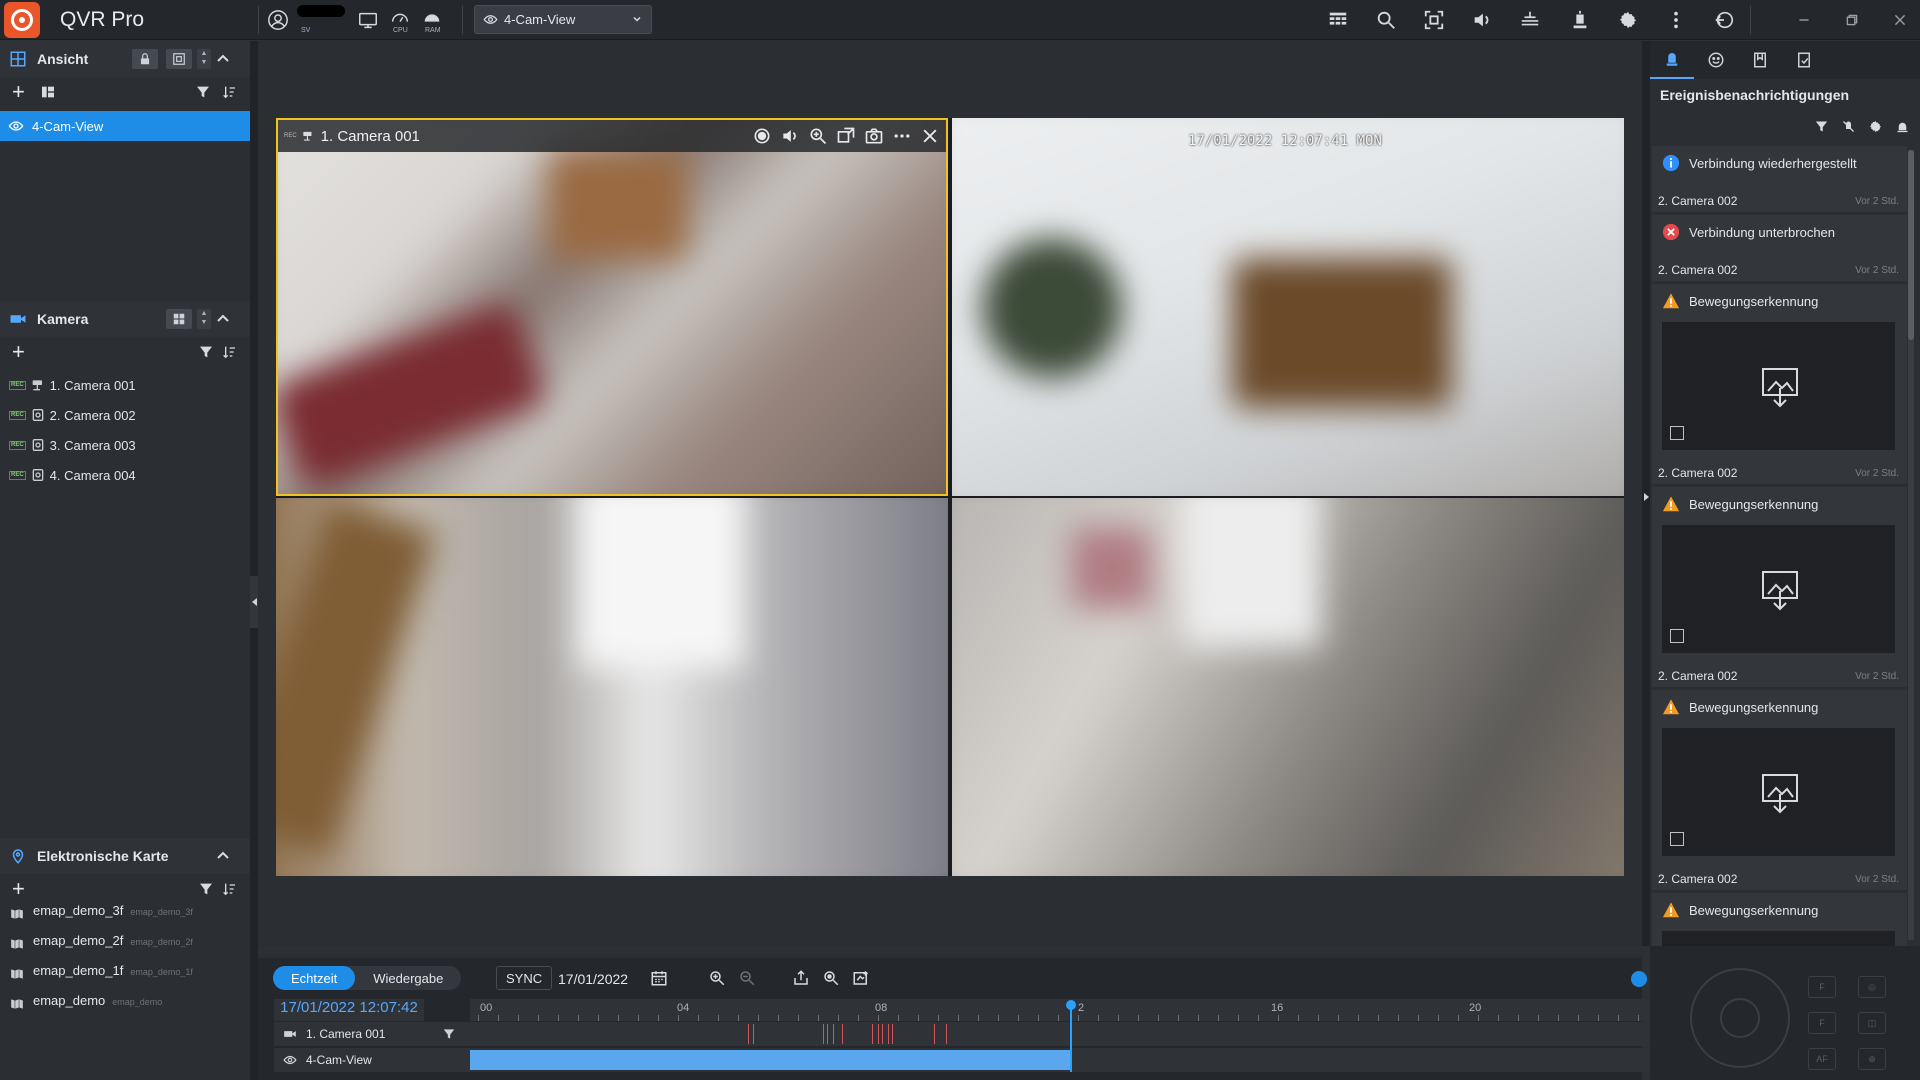 The height and width of the screenshot is (1080, 1920). I want to click on search-icon, so click(1386, 20).